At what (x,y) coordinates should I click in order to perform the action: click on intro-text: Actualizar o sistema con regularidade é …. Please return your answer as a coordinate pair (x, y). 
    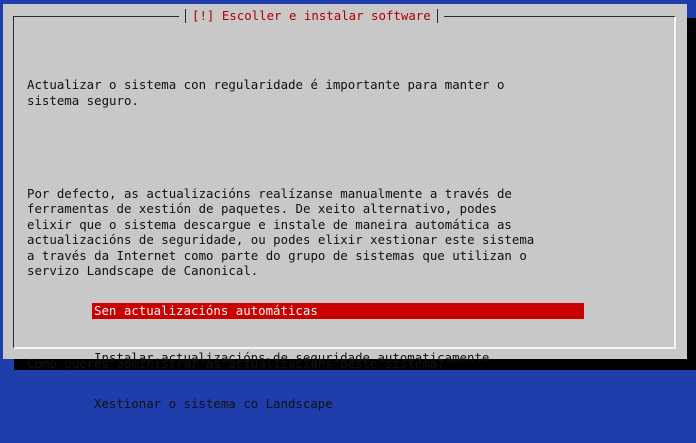
    Looking at the image, I should click on (266, 92).